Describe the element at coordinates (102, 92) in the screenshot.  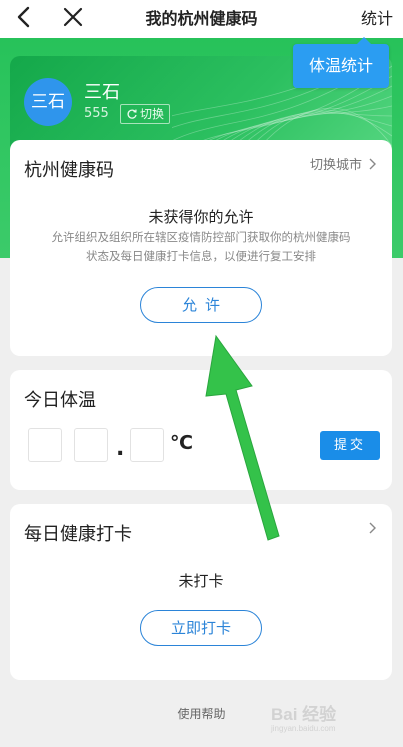
I see `user-name: 三石` at that location.